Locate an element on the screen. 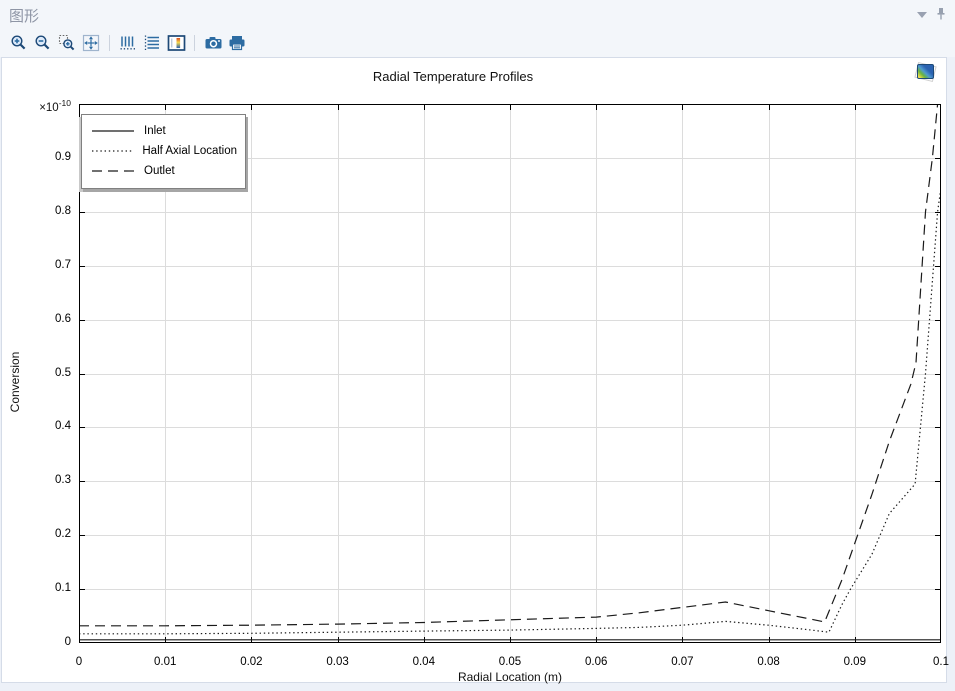  pin-icon is located at coordinates (941, 14).